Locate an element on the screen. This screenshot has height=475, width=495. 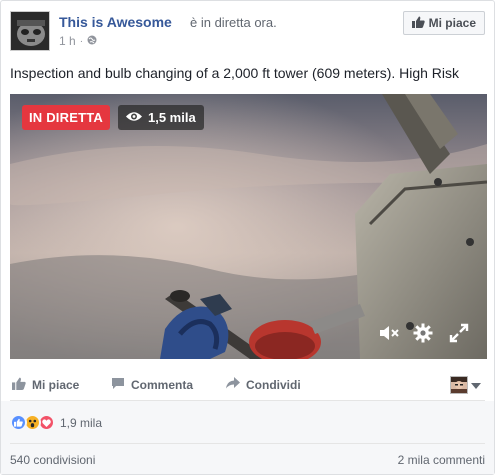
live-badge: IN DIRETTA is located at coordinates (66, 117).